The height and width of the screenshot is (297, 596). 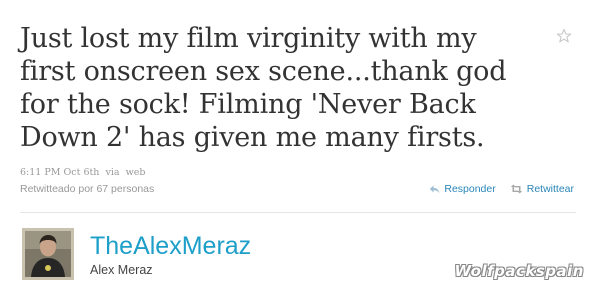 I want to click on via-label: via, so click(x=112, y=172).